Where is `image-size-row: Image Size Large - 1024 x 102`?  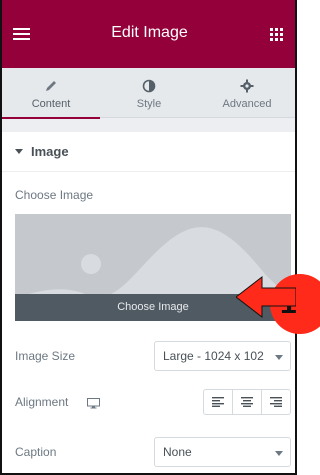 image-size-row: Image Size Large - 1024 x 102 is located at coordinates (153, 356).